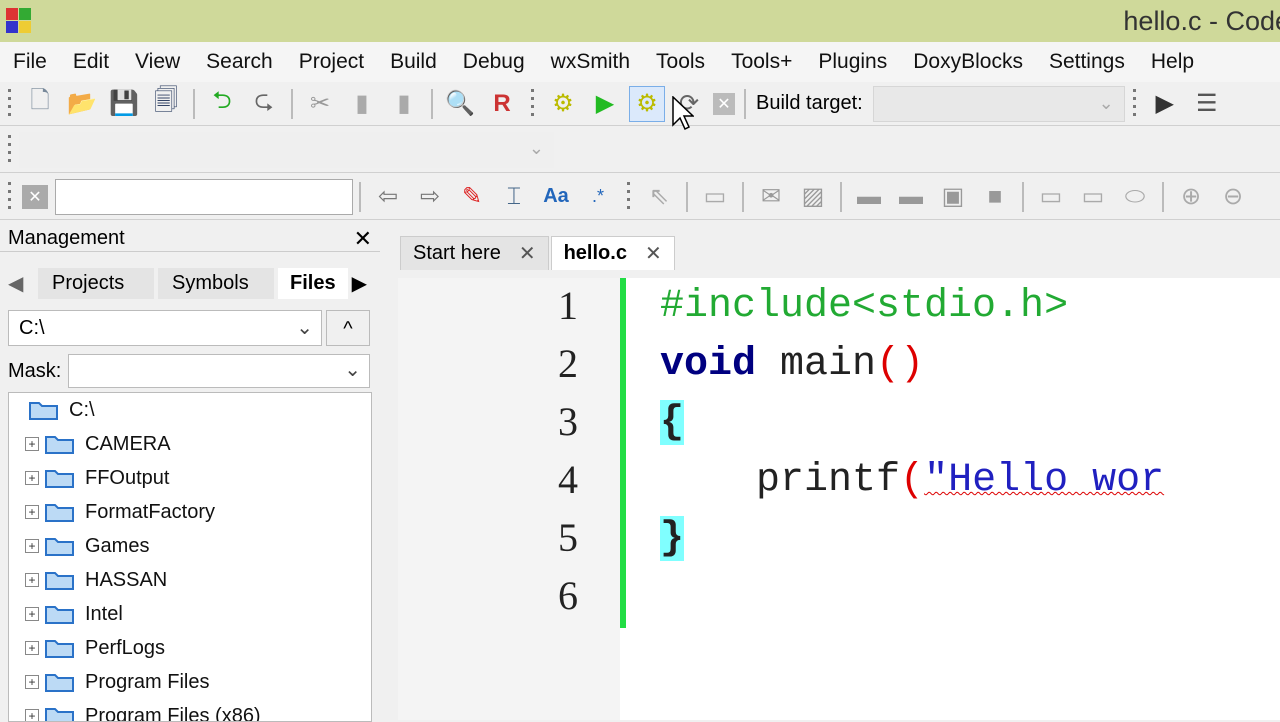 Image resolution: width=1280 pixels, height=722 pixels. Describe the element at coordinates (239, 62) in the screenshot. I see `menu-search: Search` at that location.